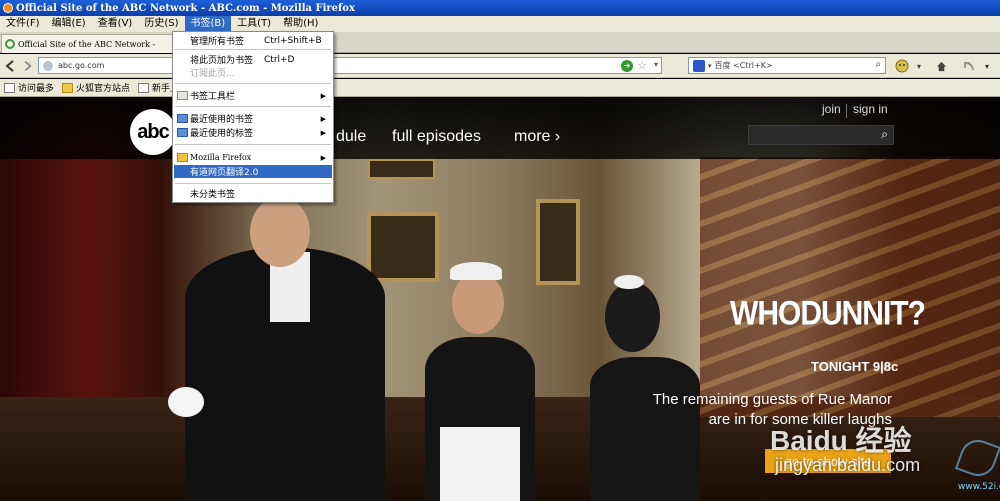 This screenshot has width=1000, height=501. I want to click on menu-item-label: 有道网页翻译2.0, so click(224, 173).